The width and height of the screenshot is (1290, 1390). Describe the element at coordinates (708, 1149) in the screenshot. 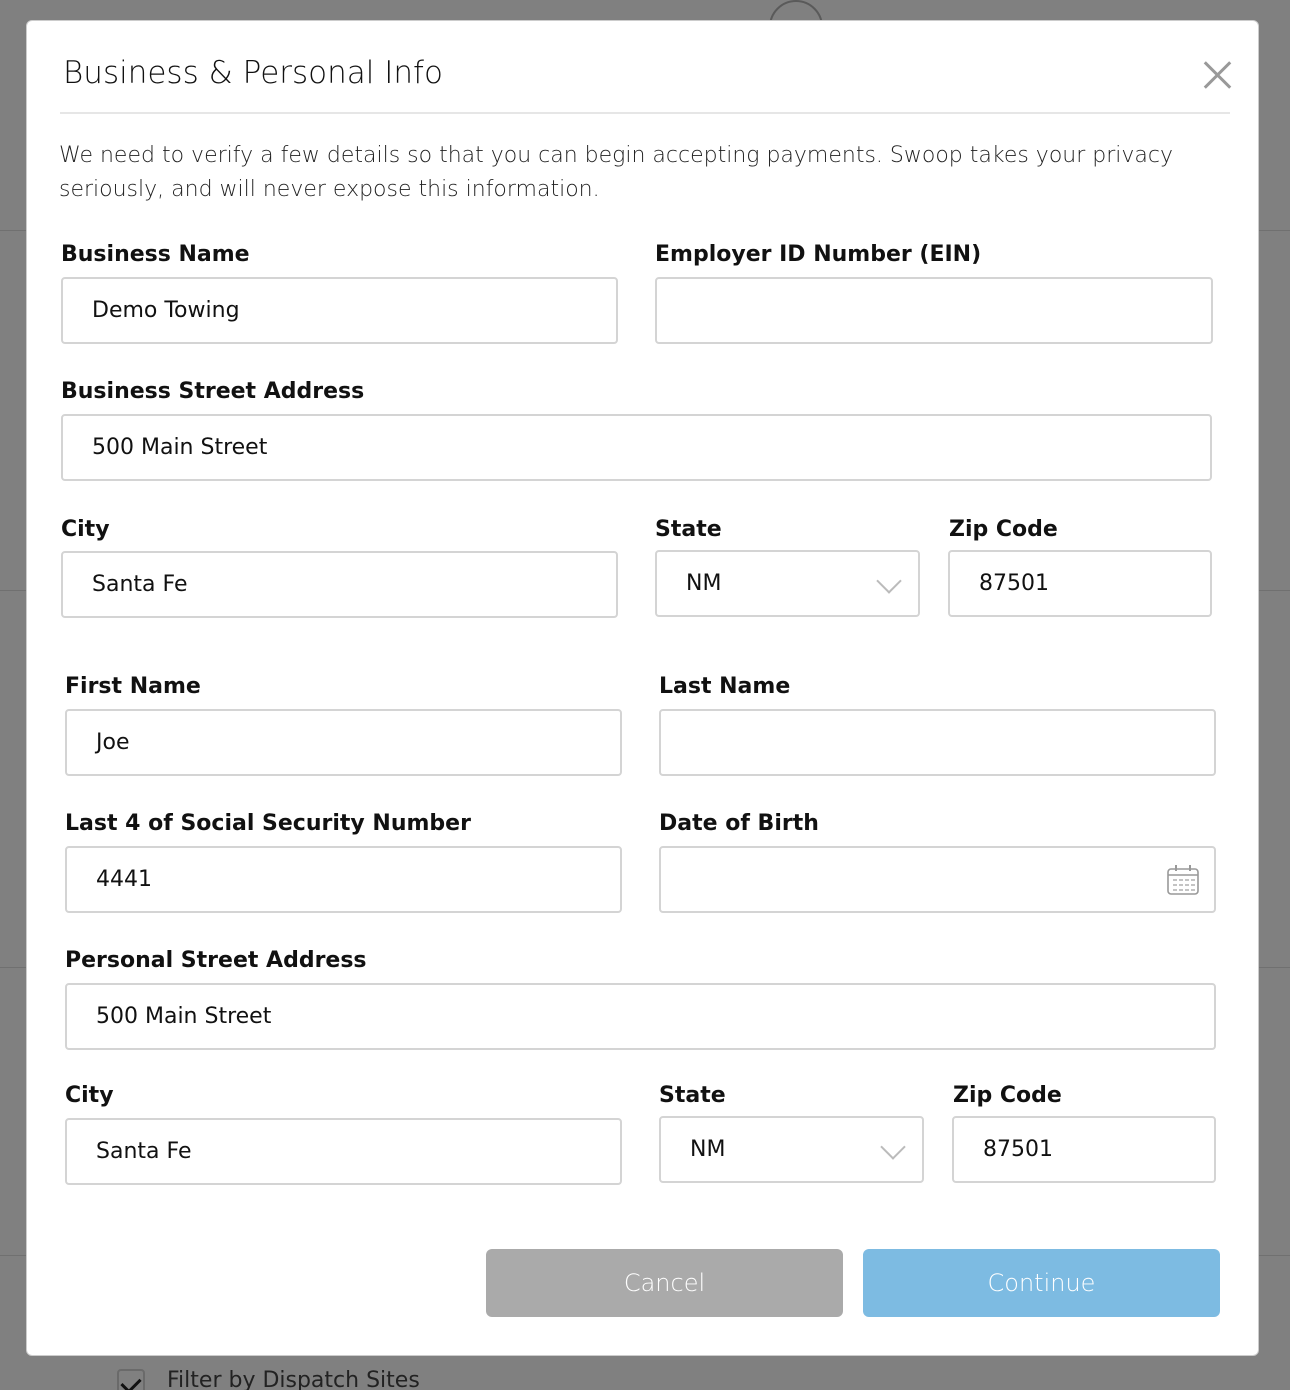

I see `personal-state-value: NM` at that location.